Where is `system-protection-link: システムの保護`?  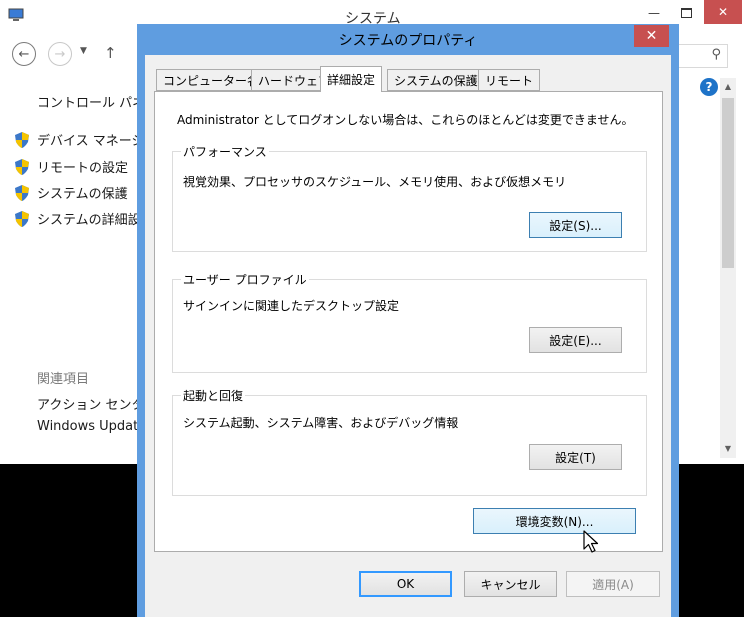
system-protection-link: システムの保護 is located at coordinates (71, 192).